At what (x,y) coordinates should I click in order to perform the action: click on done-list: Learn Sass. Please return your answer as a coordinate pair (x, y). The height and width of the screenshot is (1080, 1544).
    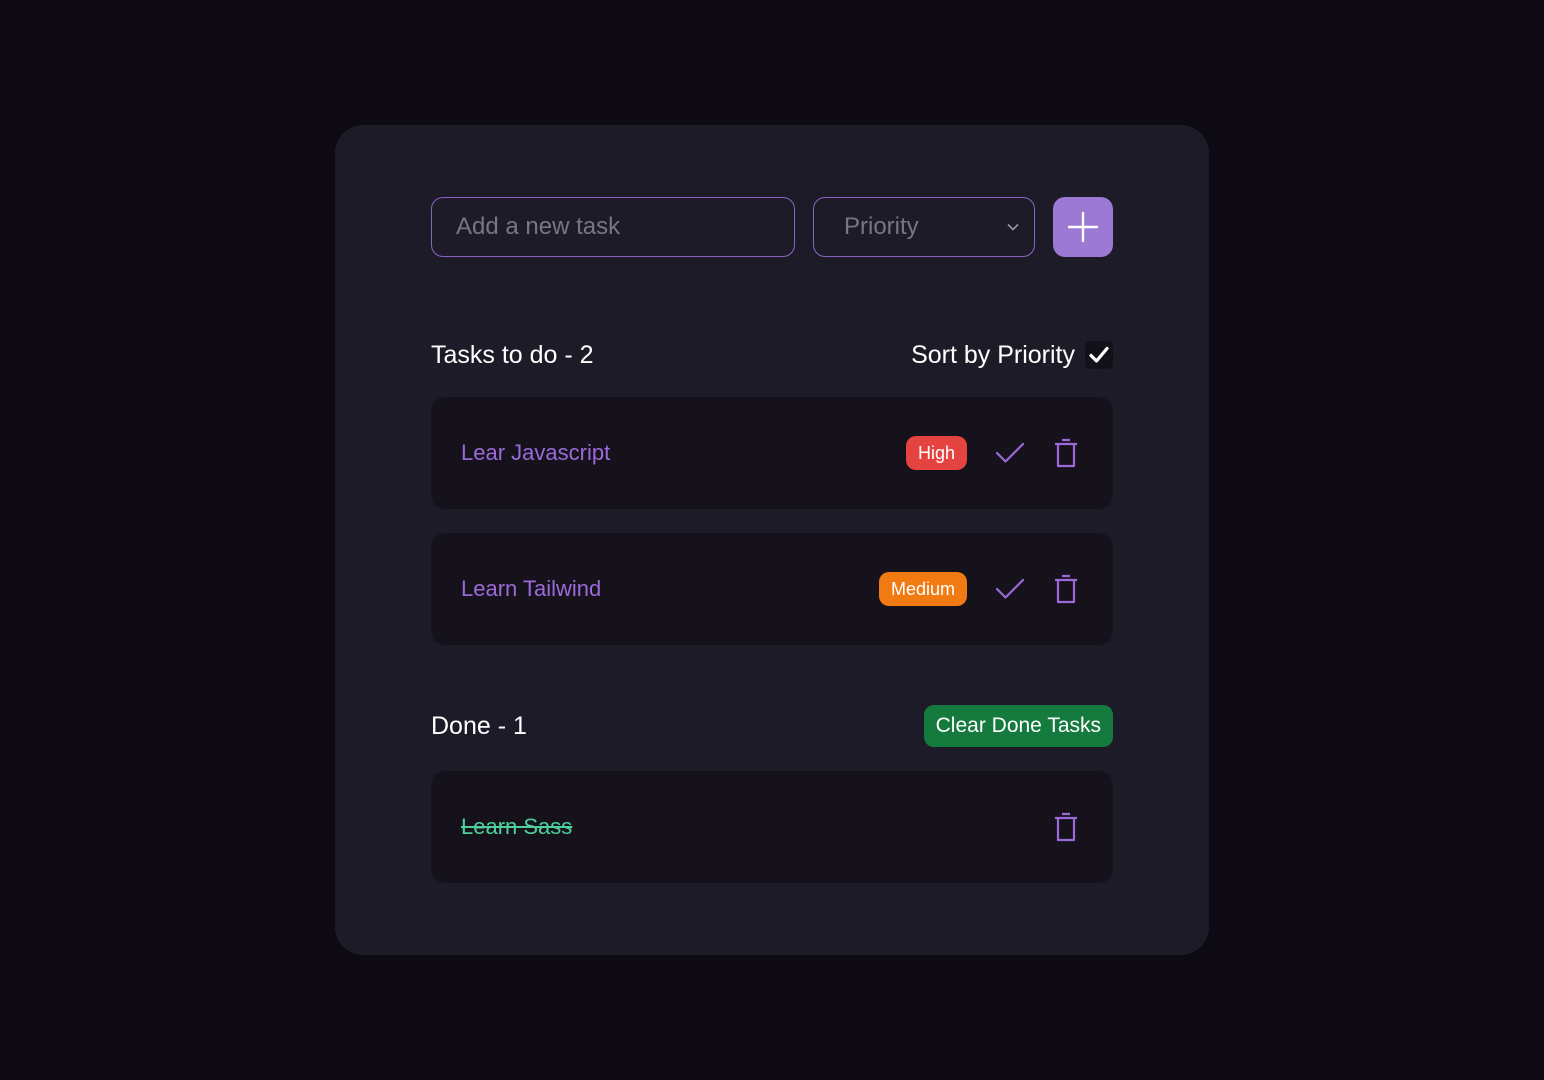
    Looking at the image, I should click on (772, 827).